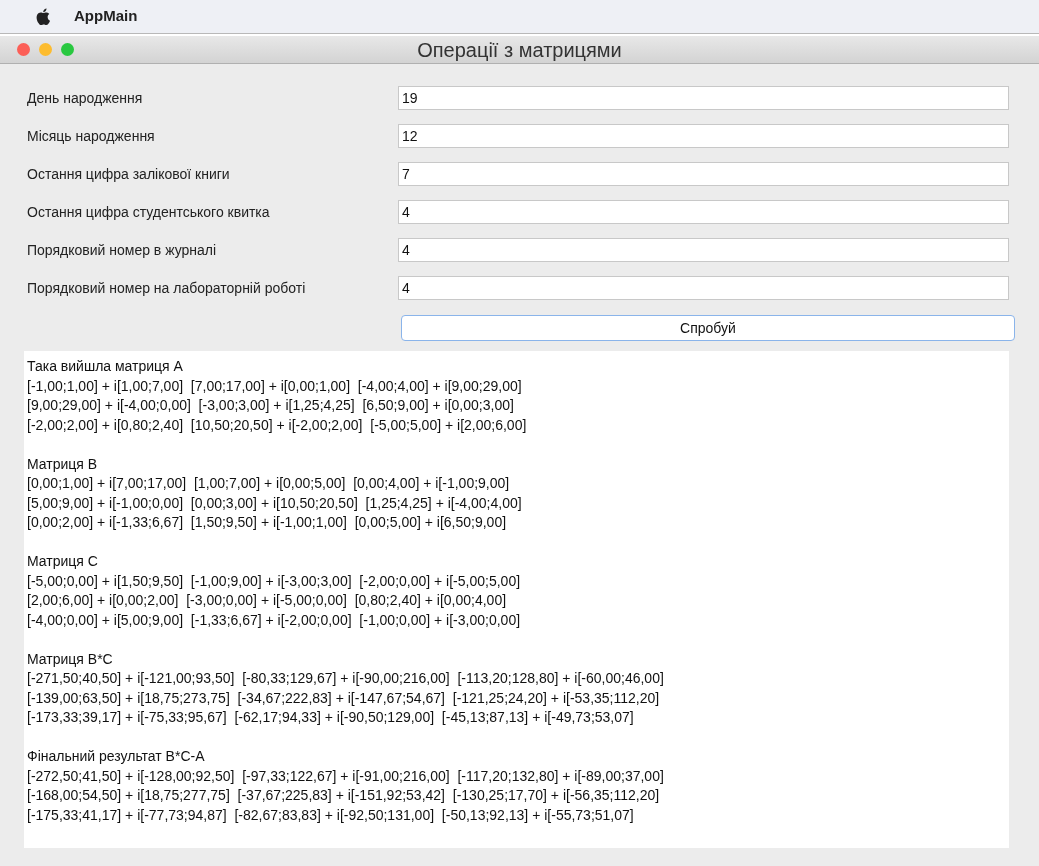 This screenshot has width=1039, height=866. What do you see at coordinates (148, 212) in the screenshot?
I see `field-label: Остання цифра студентського квитка` at bounding box center [148, 212].